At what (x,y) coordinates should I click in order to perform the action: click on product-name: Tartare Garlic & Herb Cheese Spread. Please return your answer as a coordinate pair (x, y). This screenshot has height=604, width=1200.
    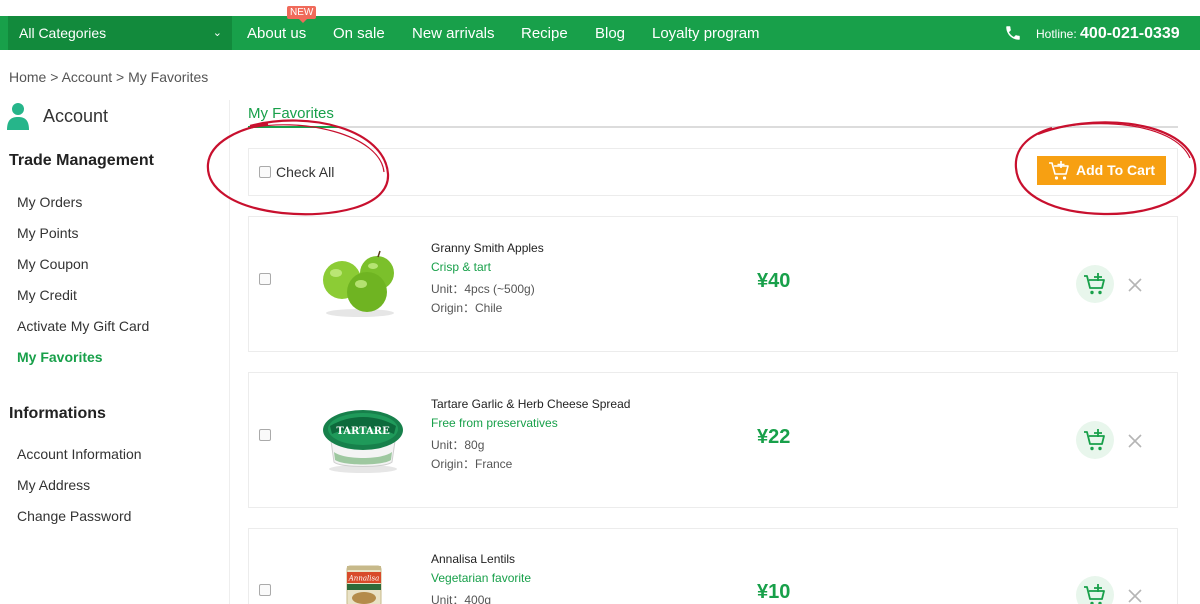
    Looking at the image, I should click on (530, 404).